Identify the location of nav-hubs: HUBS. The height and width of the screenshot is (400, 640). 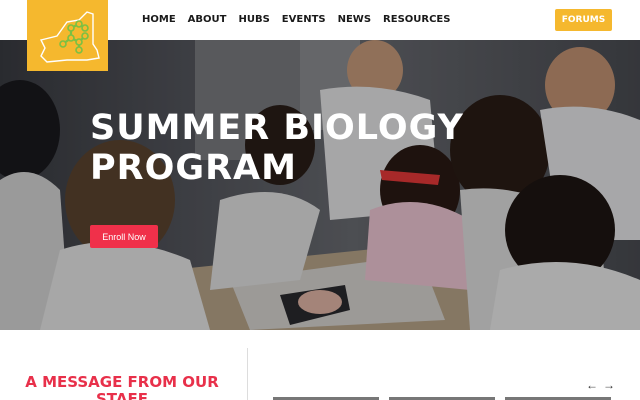
(253, 19).